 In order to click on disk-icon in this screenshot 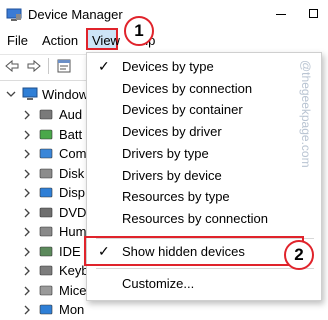, I will do `click(46, 173)`.